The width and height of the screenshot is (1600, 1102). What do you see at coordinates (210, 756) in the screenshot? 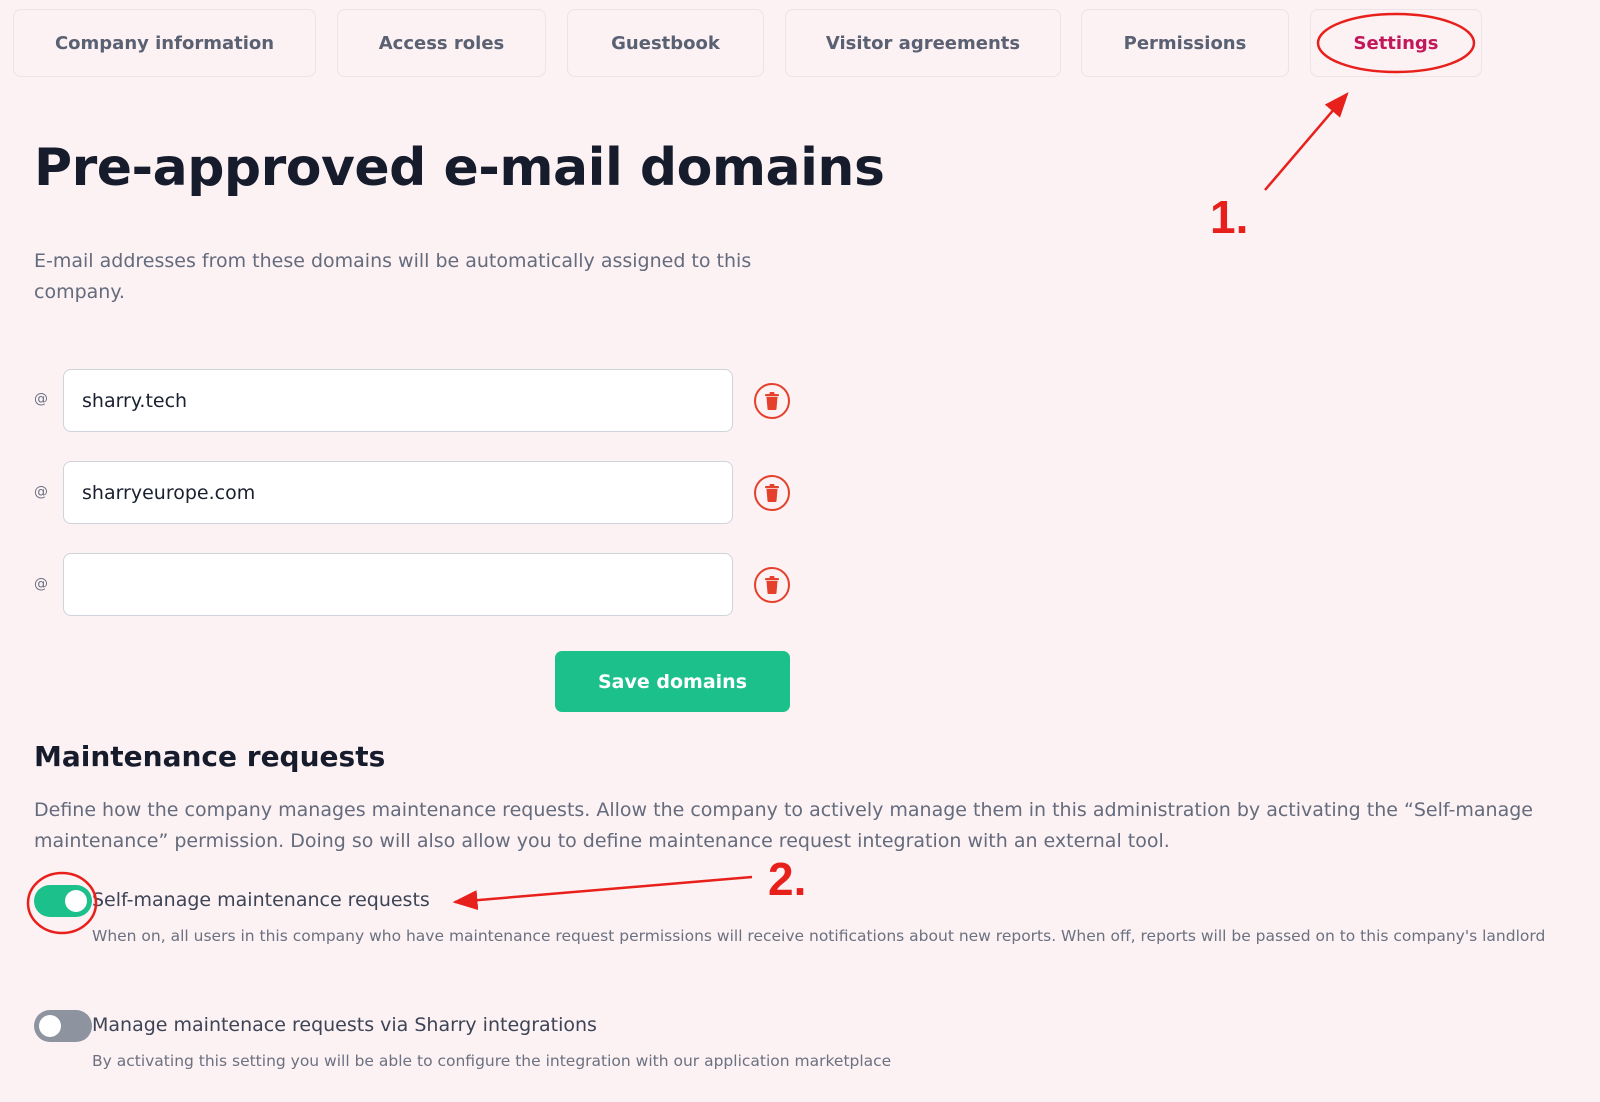
I see `maintenance-heading: Maintenance requests` at bounding box center [210, 756].